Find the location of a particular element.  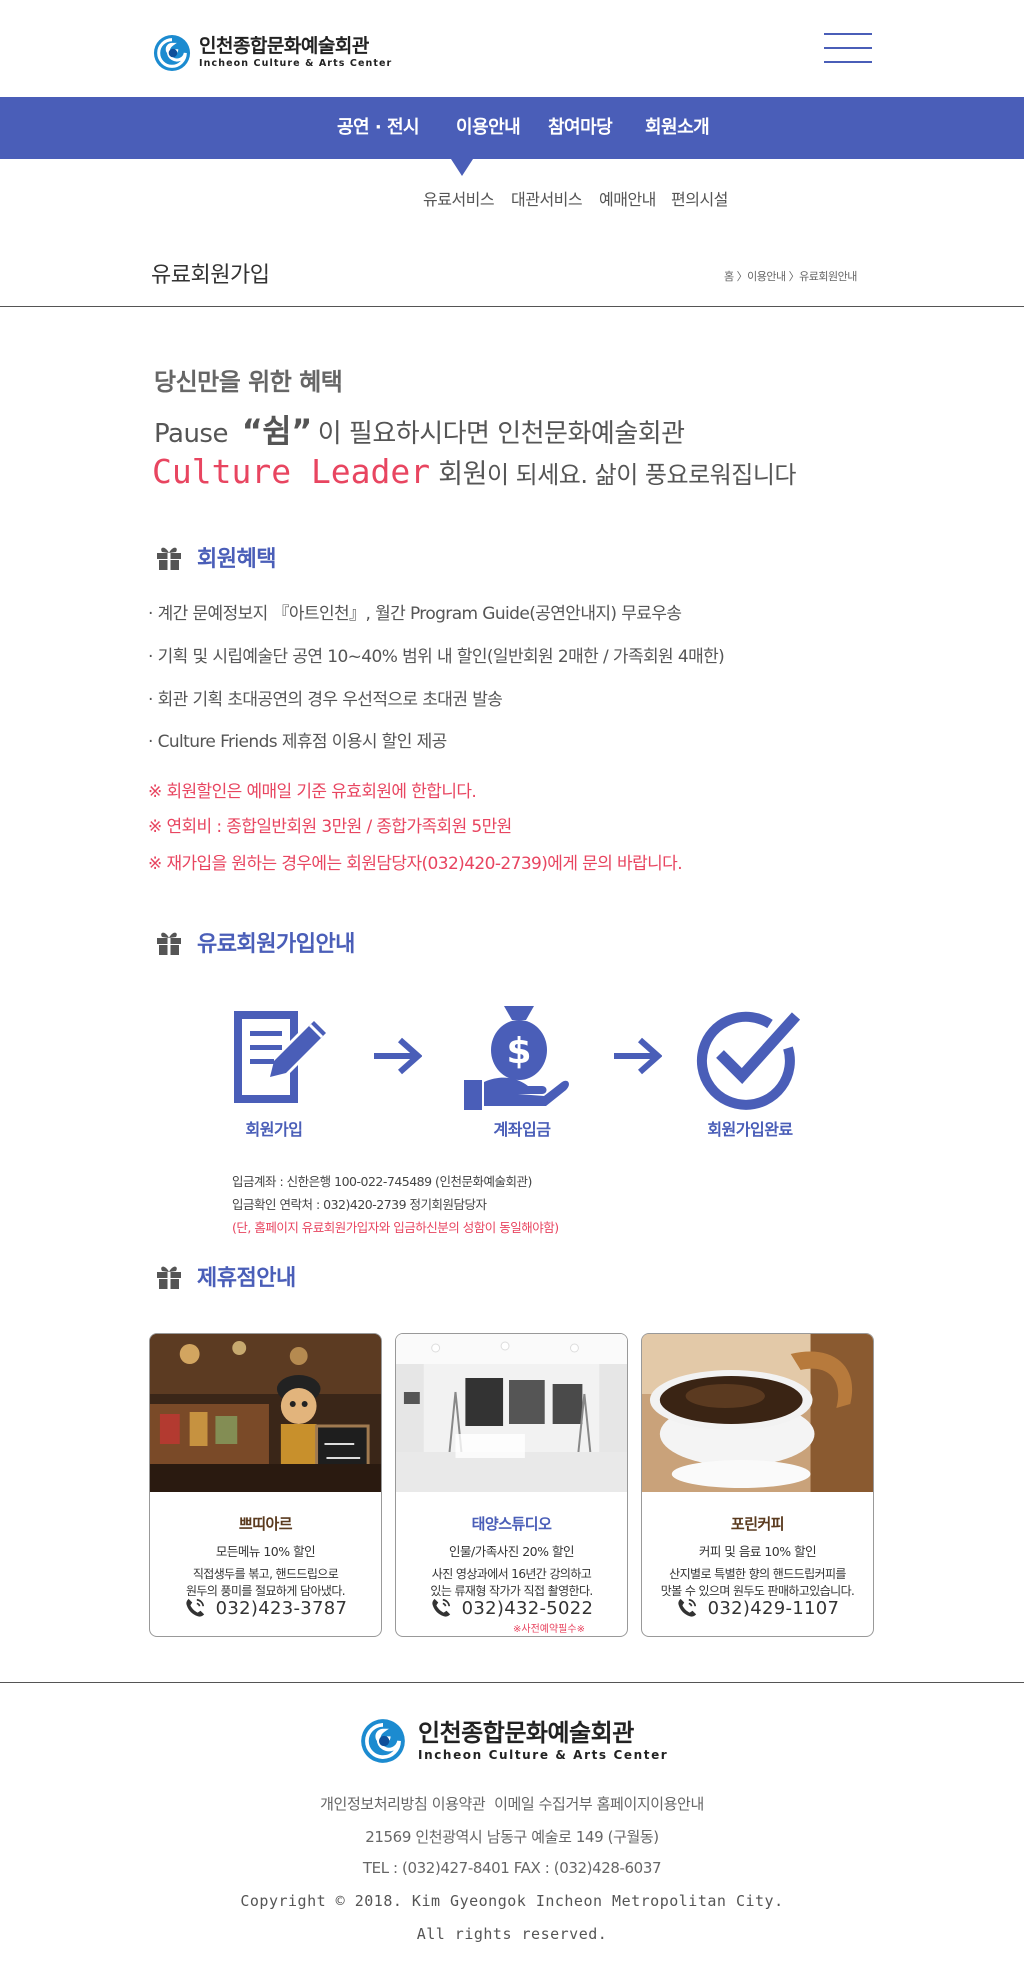

partner-name: 쁘띠아르 is located at coordinates (265, 1524).